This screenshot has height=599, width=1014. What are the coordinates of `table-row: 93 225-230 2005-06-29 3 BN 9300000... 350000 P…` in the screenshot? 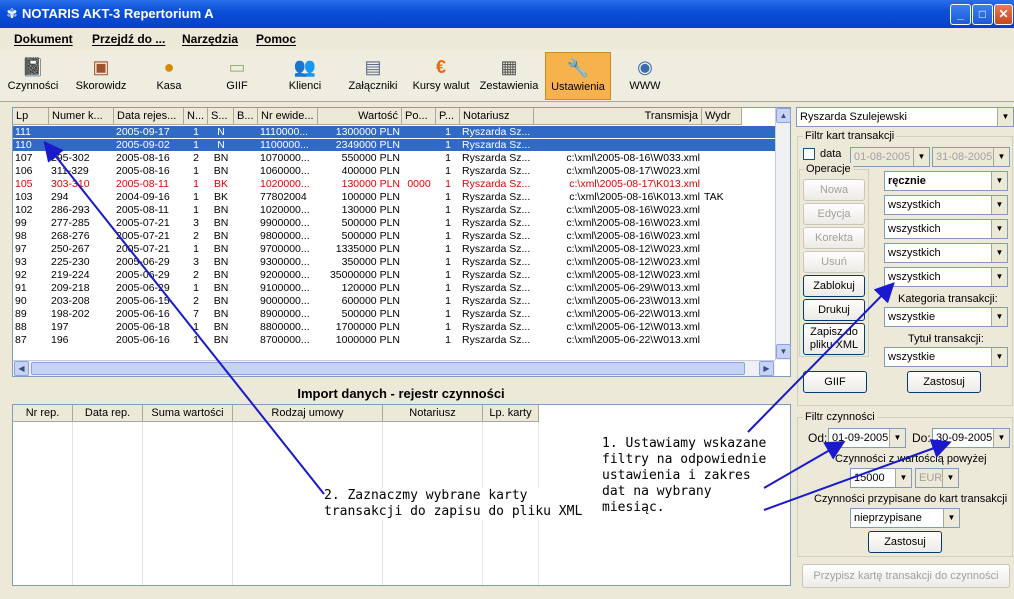 It's located at (394, 262).